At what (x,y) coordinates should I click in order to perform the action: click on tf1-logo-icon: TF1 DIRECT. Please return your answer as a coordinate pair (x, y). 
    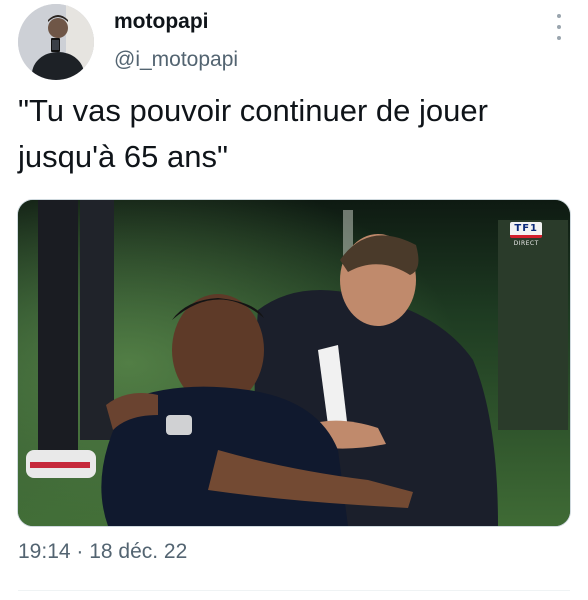
    Looking at the image, I should click on (526, 234).